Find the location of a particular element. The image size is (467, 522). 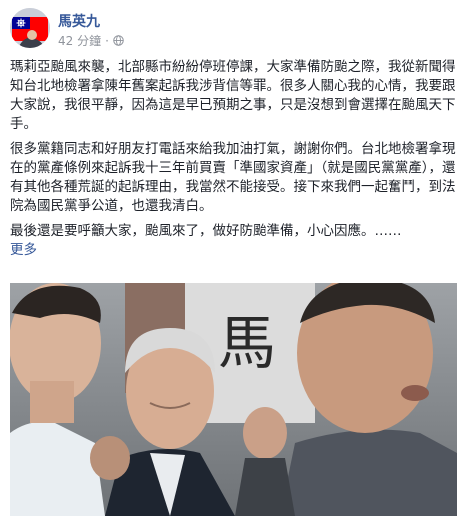

author-name-link: 馬英九 is located at coordinates (79, 21).